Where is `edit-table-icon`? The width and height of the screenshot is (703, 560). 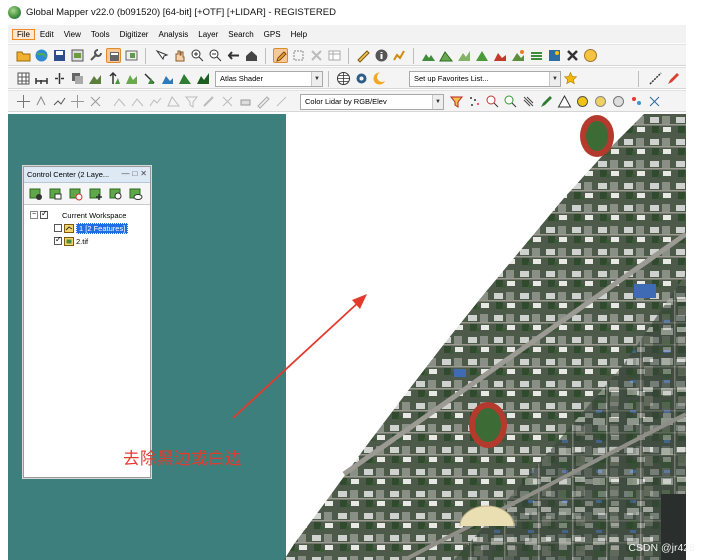 edit-table-icon is located at coordinates (334, 55).